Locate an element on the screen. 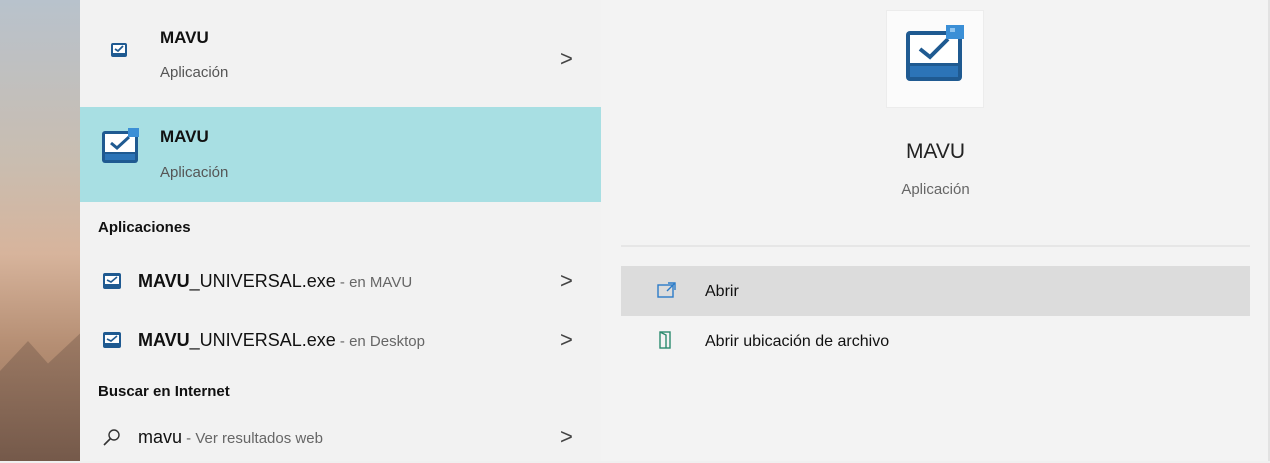  query-text: mavu is located at coordinates (160, 437).